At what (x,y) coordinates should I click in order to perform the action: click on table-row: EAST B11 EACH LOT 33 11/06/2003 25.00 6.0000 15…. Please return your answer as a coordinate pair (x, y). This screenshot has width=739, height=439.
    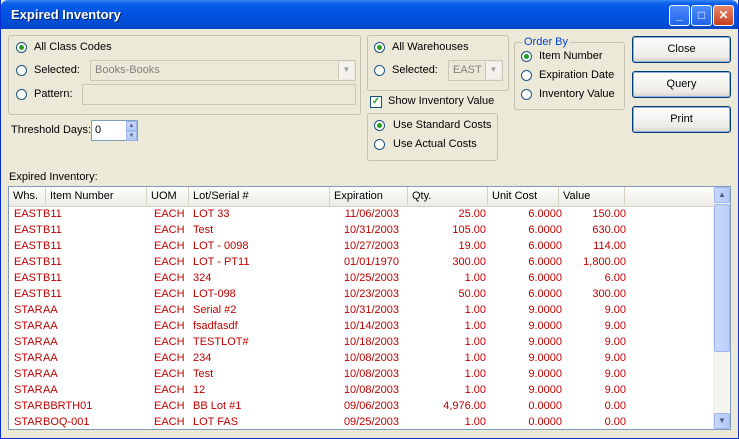
    Looking at the image, I should click on (362, 215).